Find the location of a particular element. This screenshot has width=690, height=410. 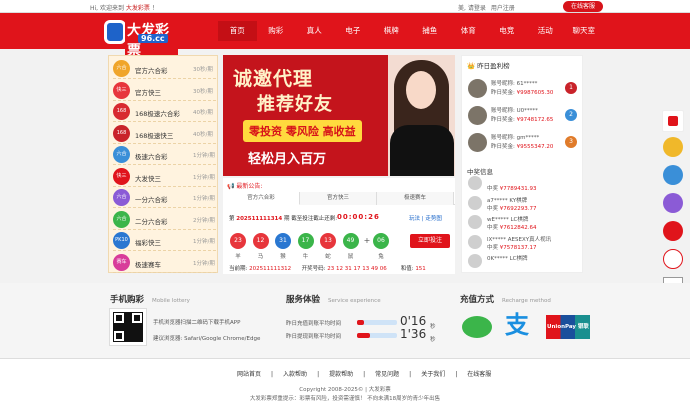

lottery-item: 赛车 极速赛车 1分钟/期 is located at coordinates (164, 262).